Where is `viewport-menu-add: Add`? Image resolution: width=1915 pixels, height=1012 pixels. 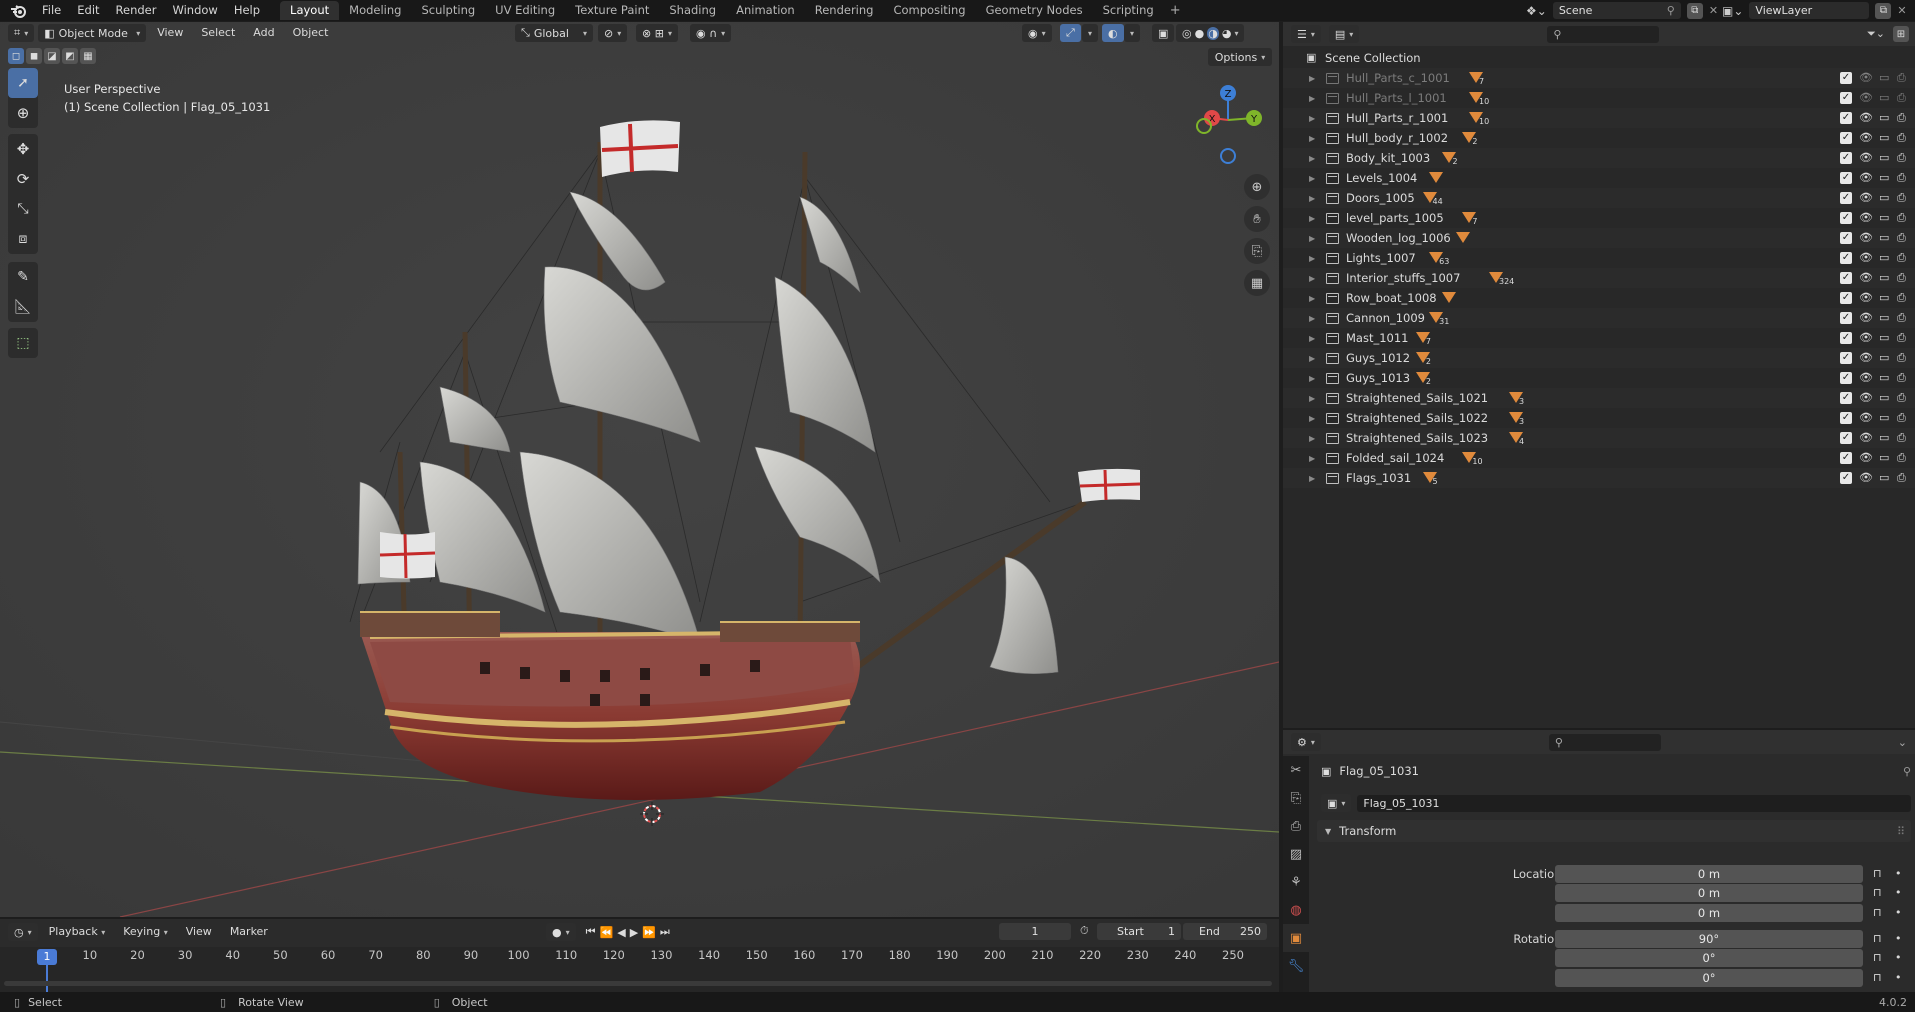
viewport-menu-add: Add is located at coordinates (263, 33).